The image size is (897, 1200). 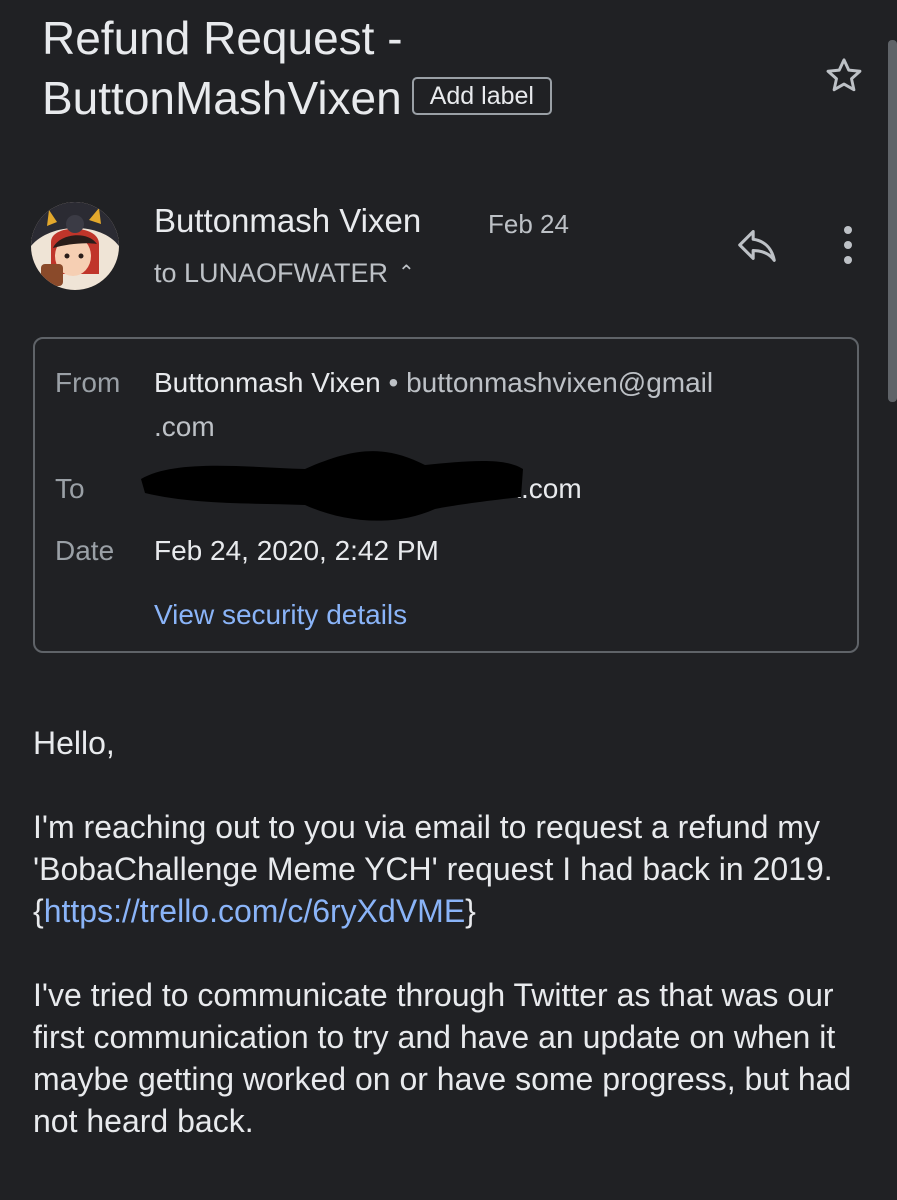 I want to click on email-subject: Refund Request - ButtonMashVixen Add label, so click(x=422, y=68).